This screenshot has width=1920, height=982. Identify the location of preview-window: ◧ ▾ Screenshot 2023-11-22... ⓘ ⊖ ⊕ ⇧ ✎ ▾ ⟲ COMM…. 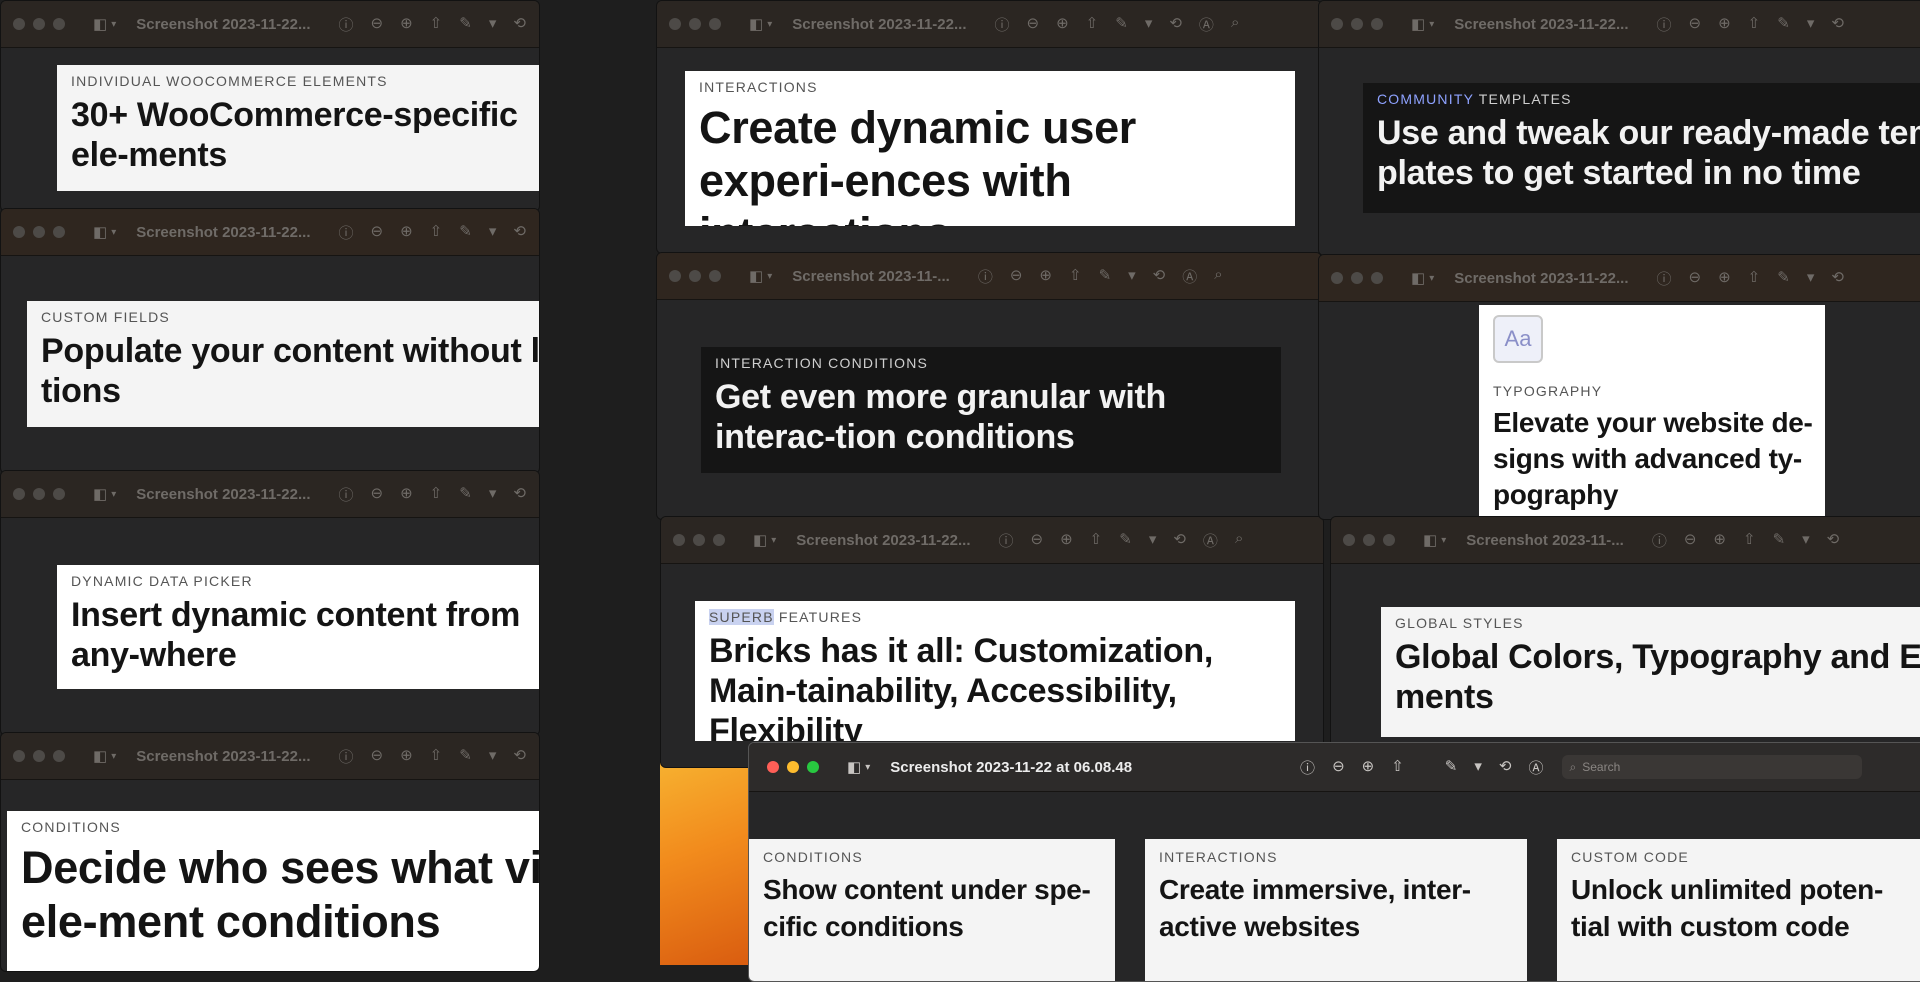
(1619, 128).